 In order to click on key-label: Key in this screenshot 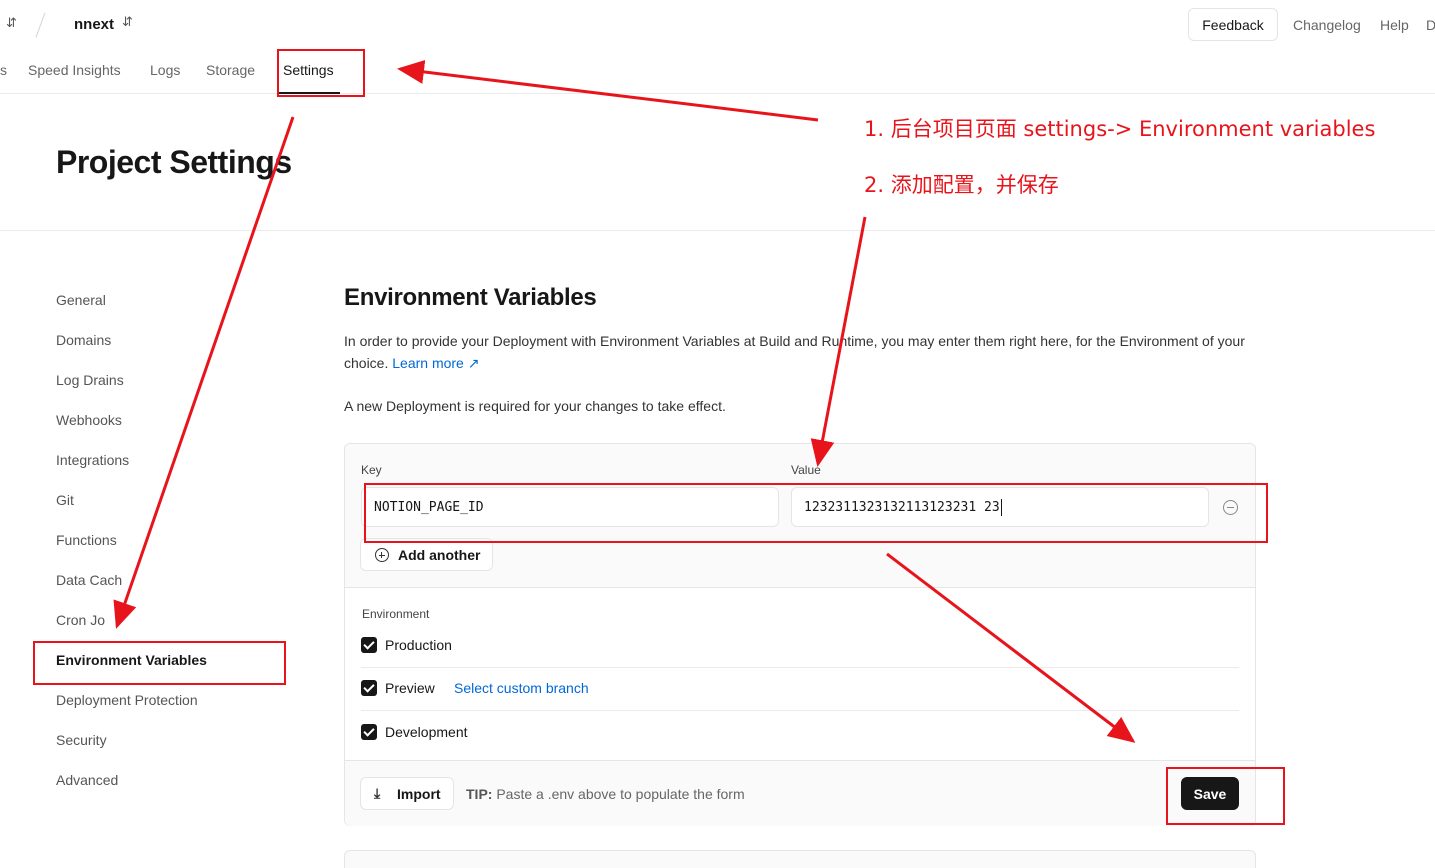, I will do `click(371, 470)`.